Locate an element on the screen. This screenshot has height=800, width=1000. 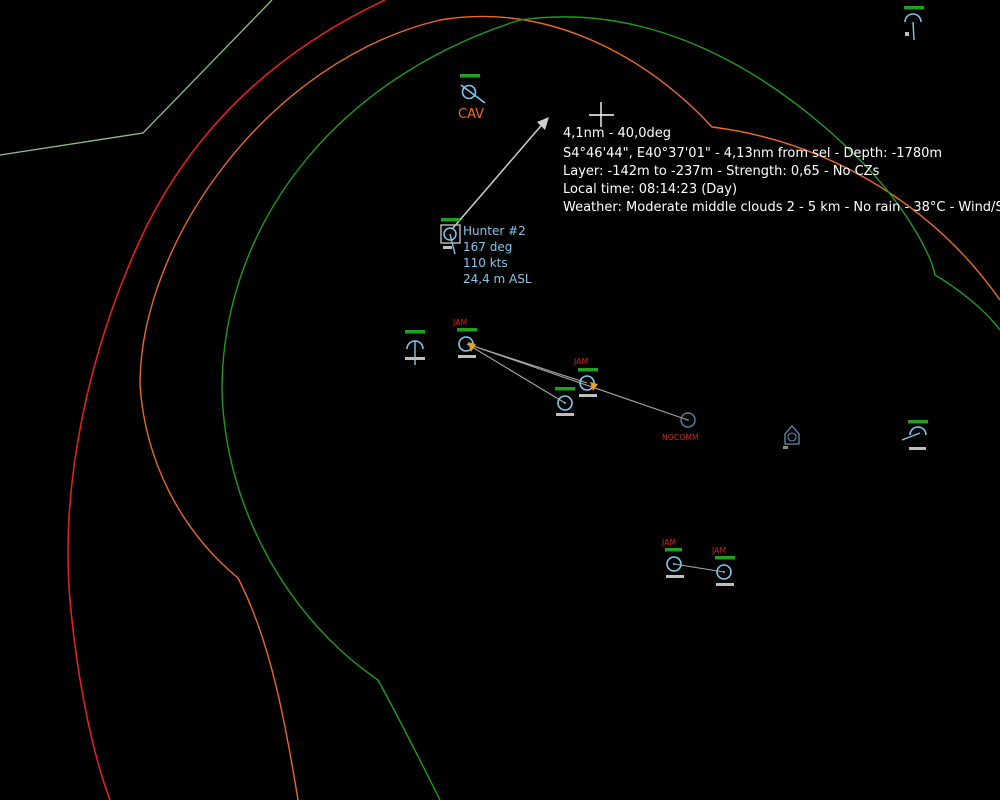
jam-label-3: JAM is located at coordinates (669, 542).